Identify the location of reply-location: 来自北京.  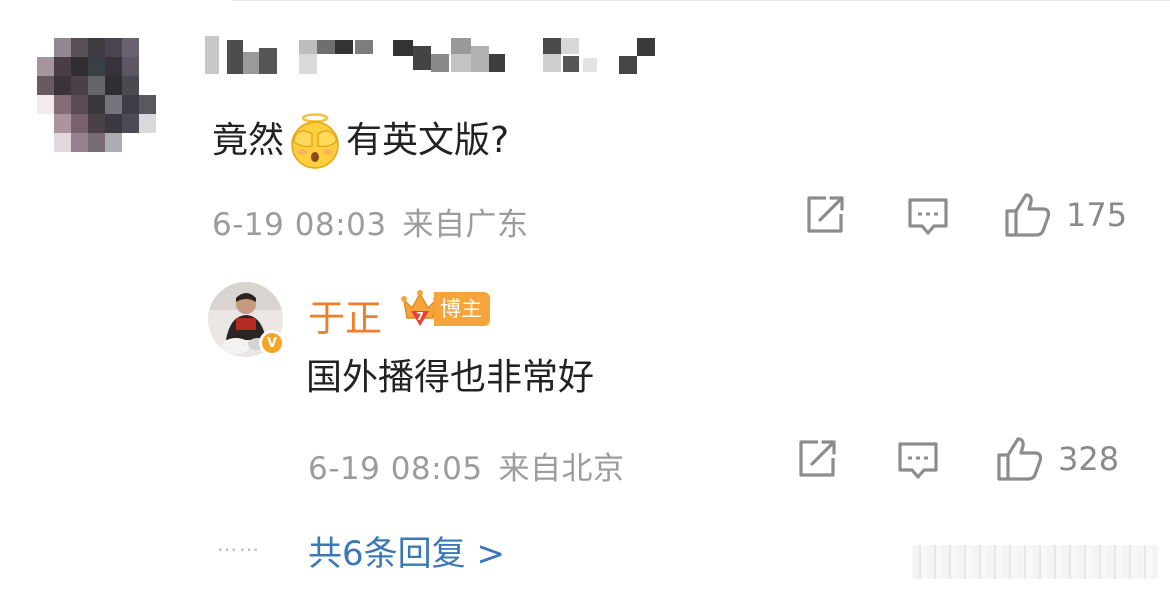
(561, 469).